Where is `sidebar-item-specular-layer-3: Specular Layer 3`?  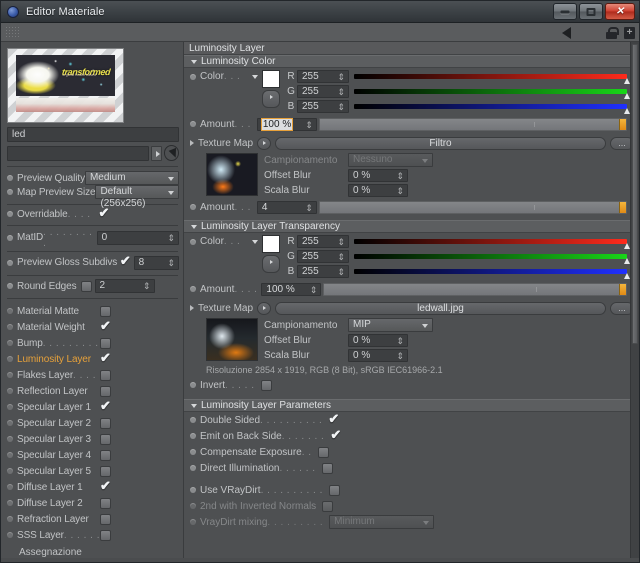 sidebar-item-specular-layer-3: Specular Layer 3 is located at coordinates (93, 439).